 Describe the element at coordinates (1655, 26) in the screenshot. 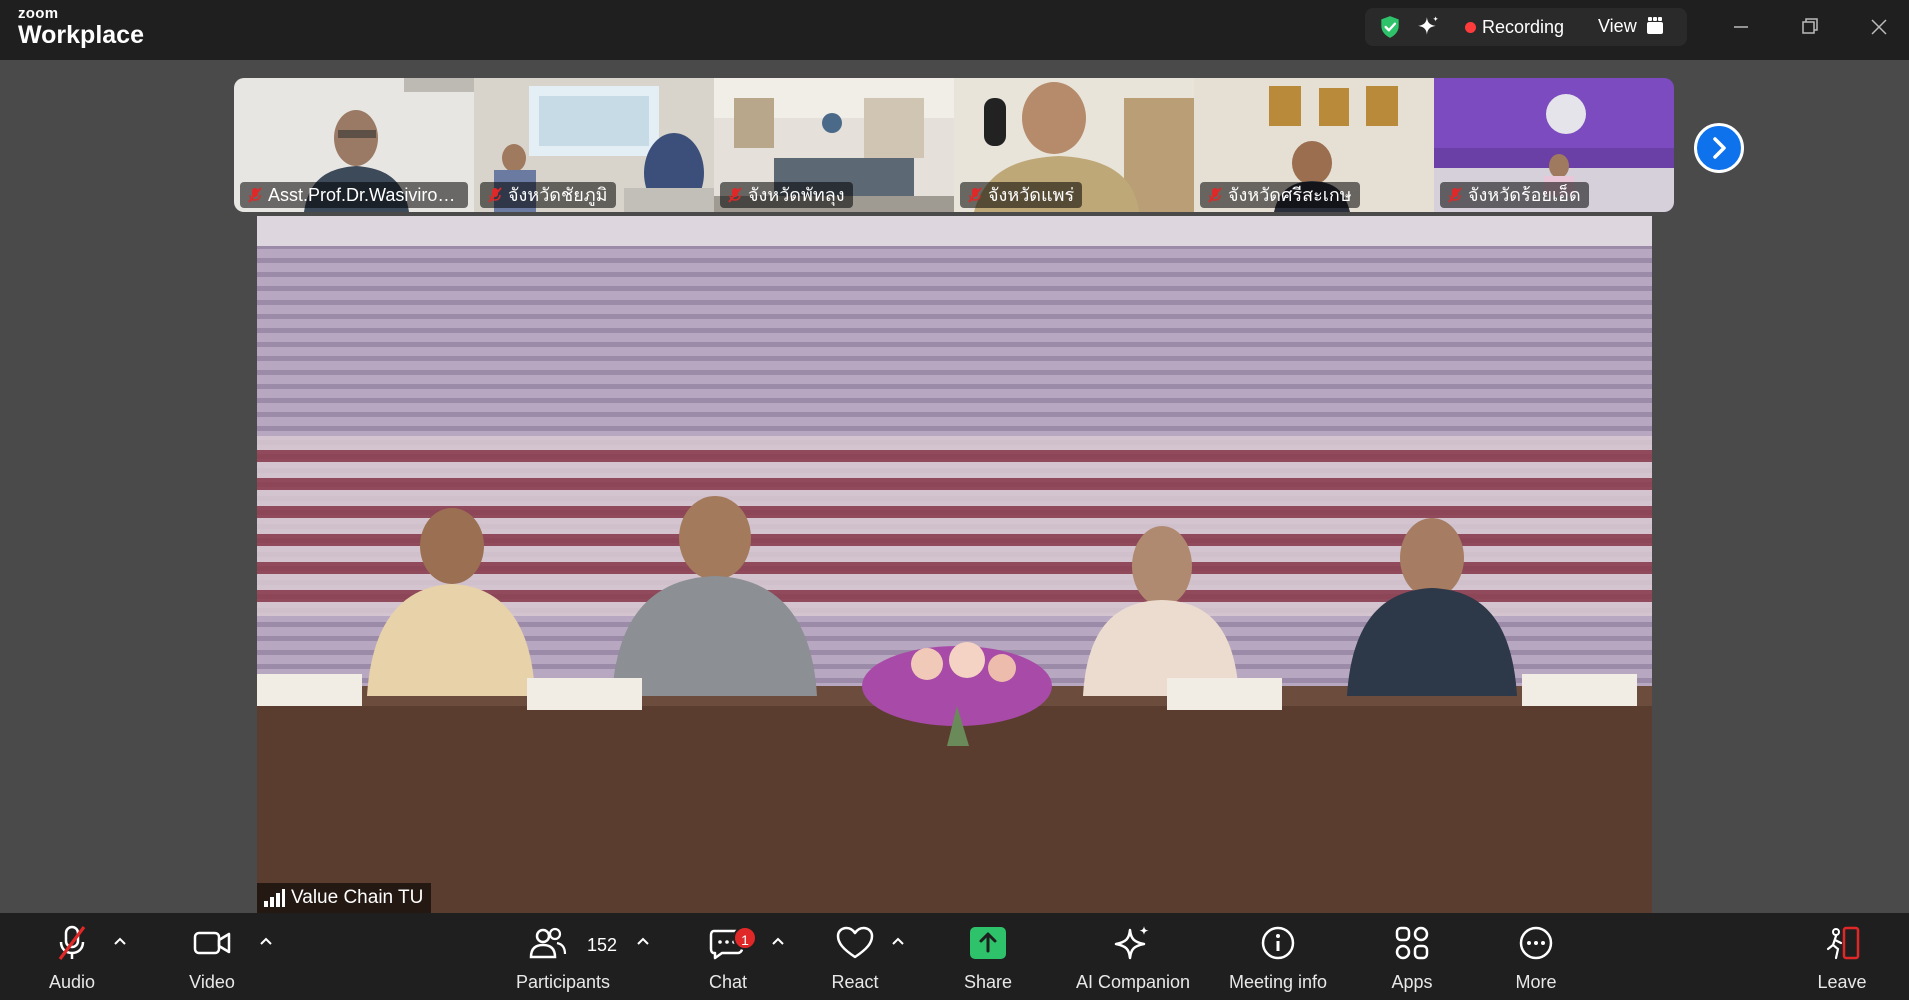

I see `view-grid-icon` at that location.